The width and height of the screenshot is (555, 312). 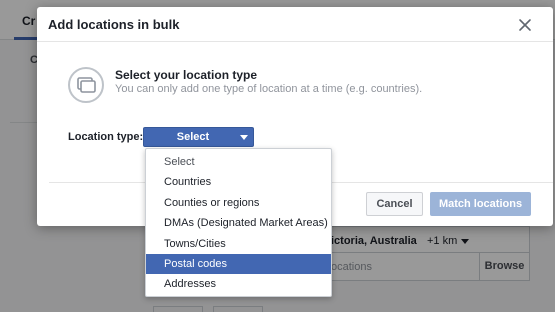 What do you see at coordinates (238, 203) in the screenshot?
I see `menu-item-counties-or-regions: Counties or regions` at bounding box center [238, 203].